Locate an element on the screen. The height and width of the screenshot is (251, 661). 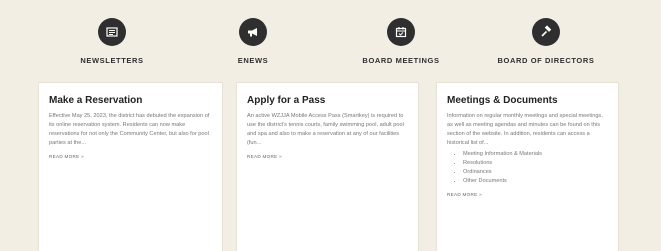
calendar-icon is located at coordinates (401, 32).